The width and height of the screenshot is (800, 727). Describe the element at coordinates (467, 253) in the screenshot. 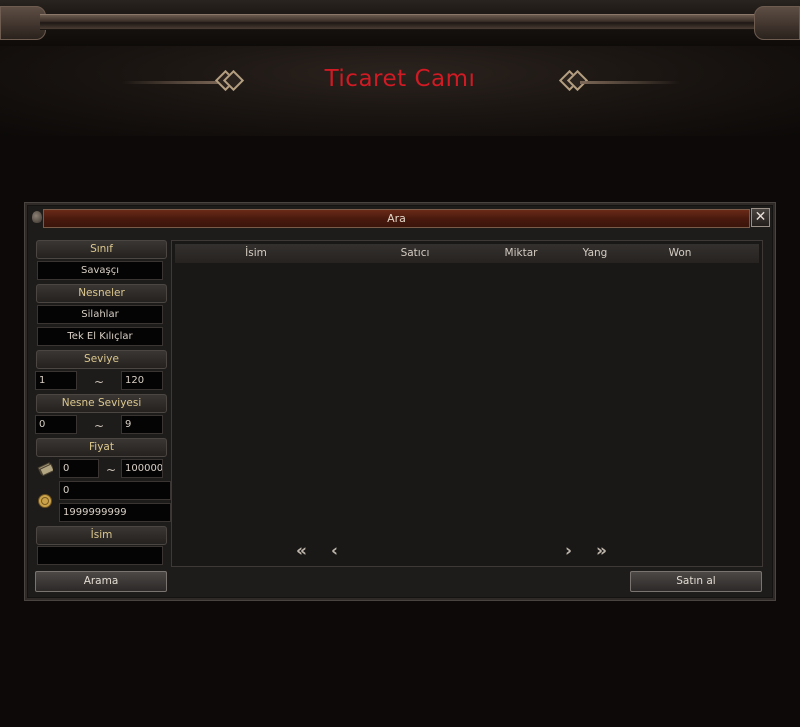

I see `results-header: İsim Satıcı Miktar Yang Won` at that location.